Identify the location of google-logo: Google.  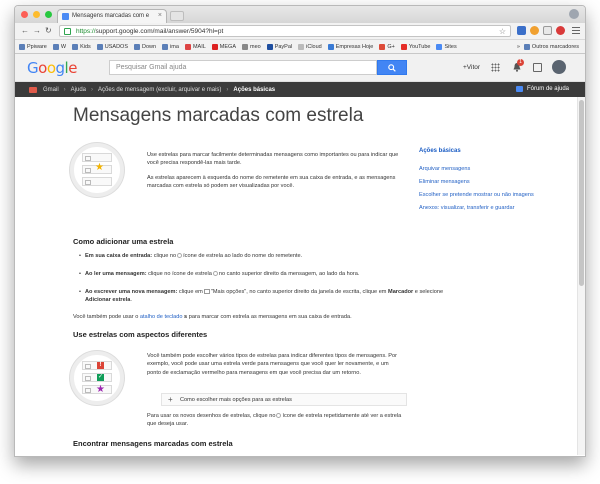
(52, 68).